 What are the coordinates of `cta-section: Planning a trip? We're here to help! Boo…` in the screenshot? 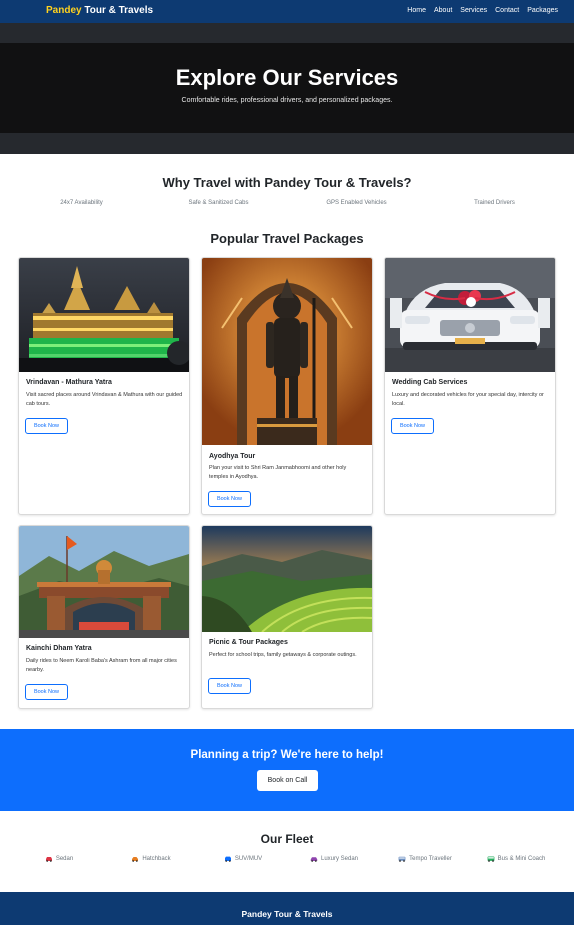 It's located at (287, 770).